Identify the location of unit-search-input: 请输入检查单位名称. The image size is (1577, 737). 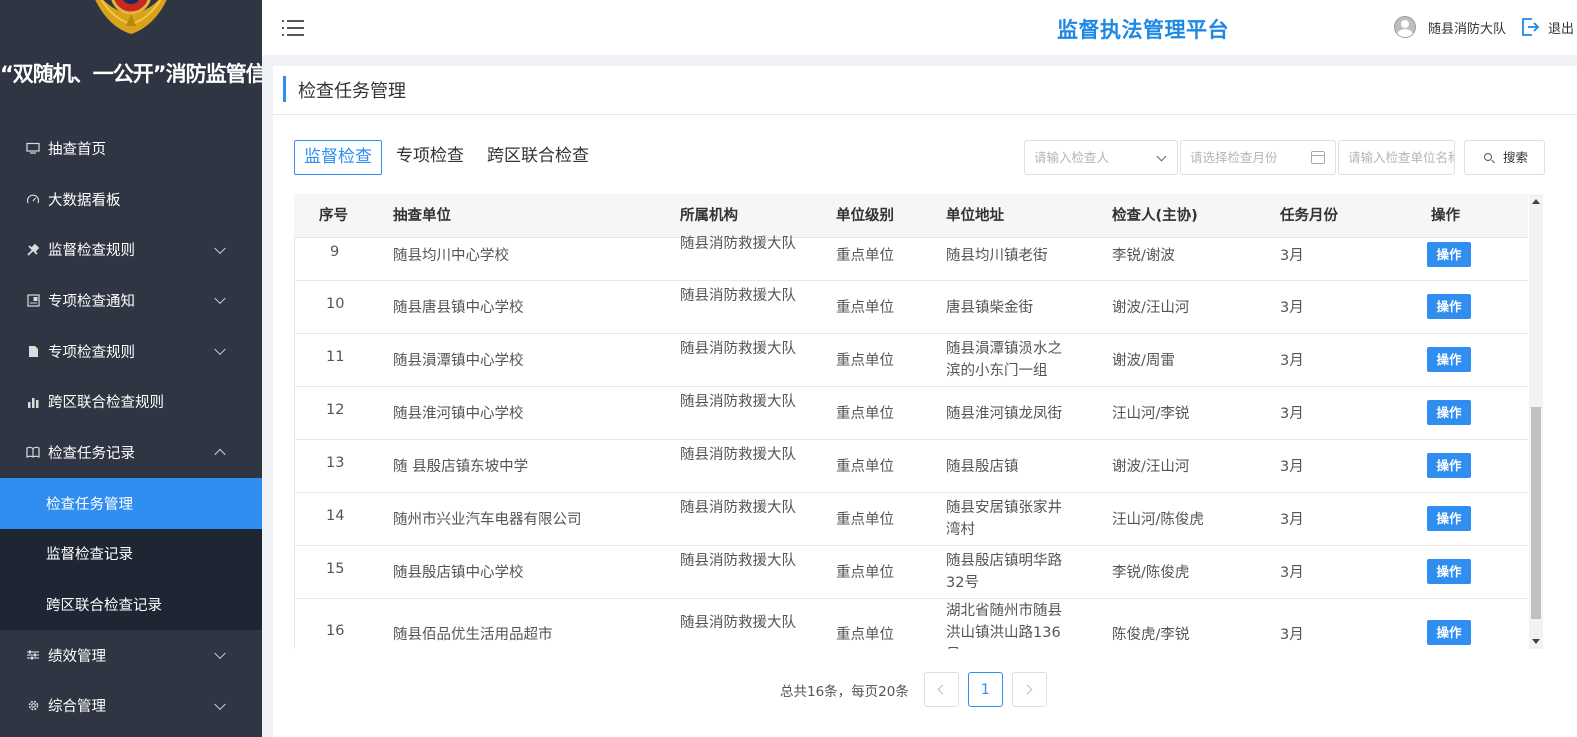
(1396, 157).